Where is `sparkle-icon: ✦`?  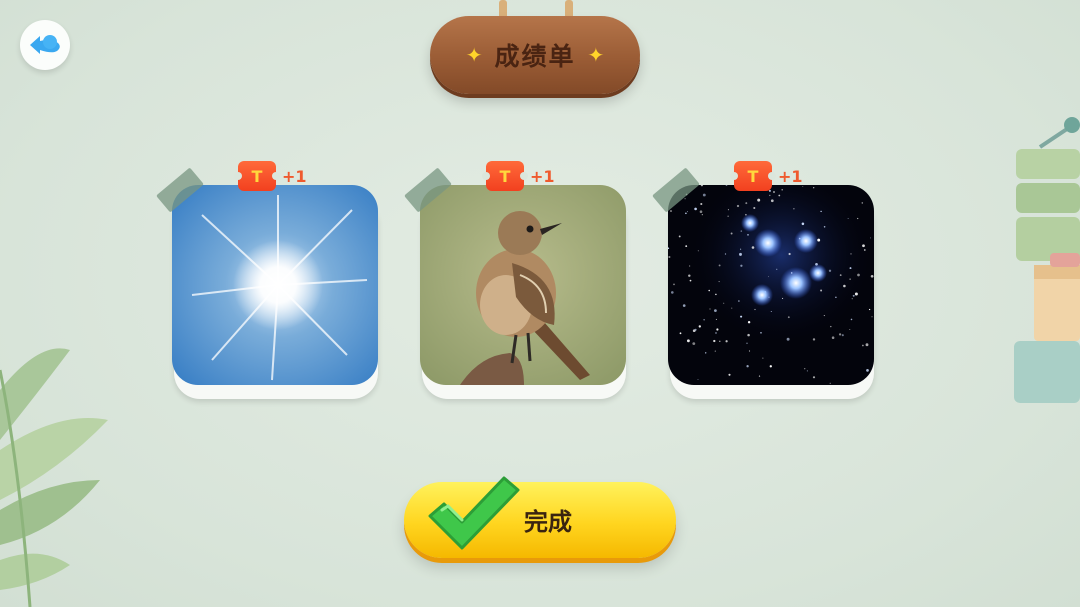
sparkle-icon: ✦ is located at coordinates (474, 55).